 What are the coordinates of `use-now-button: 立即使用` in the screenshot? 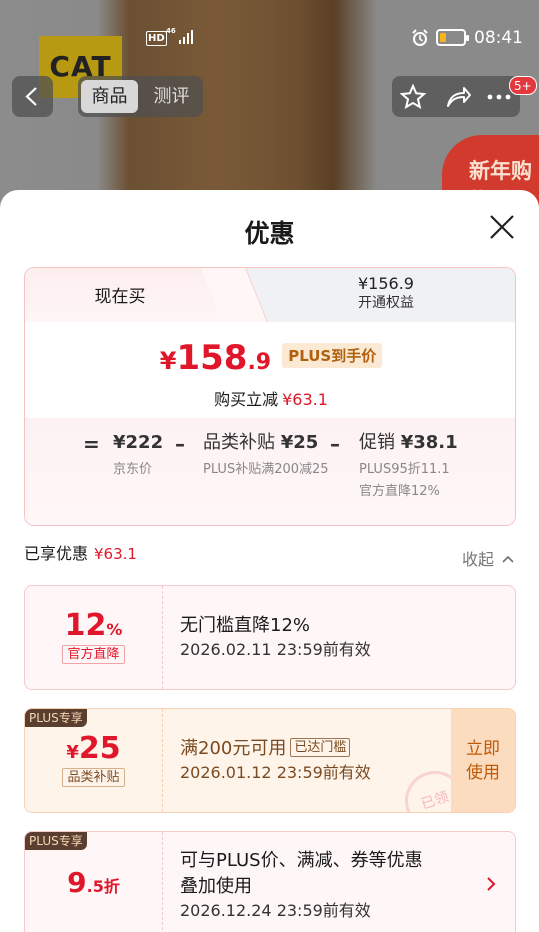 It's located at (483, 760).